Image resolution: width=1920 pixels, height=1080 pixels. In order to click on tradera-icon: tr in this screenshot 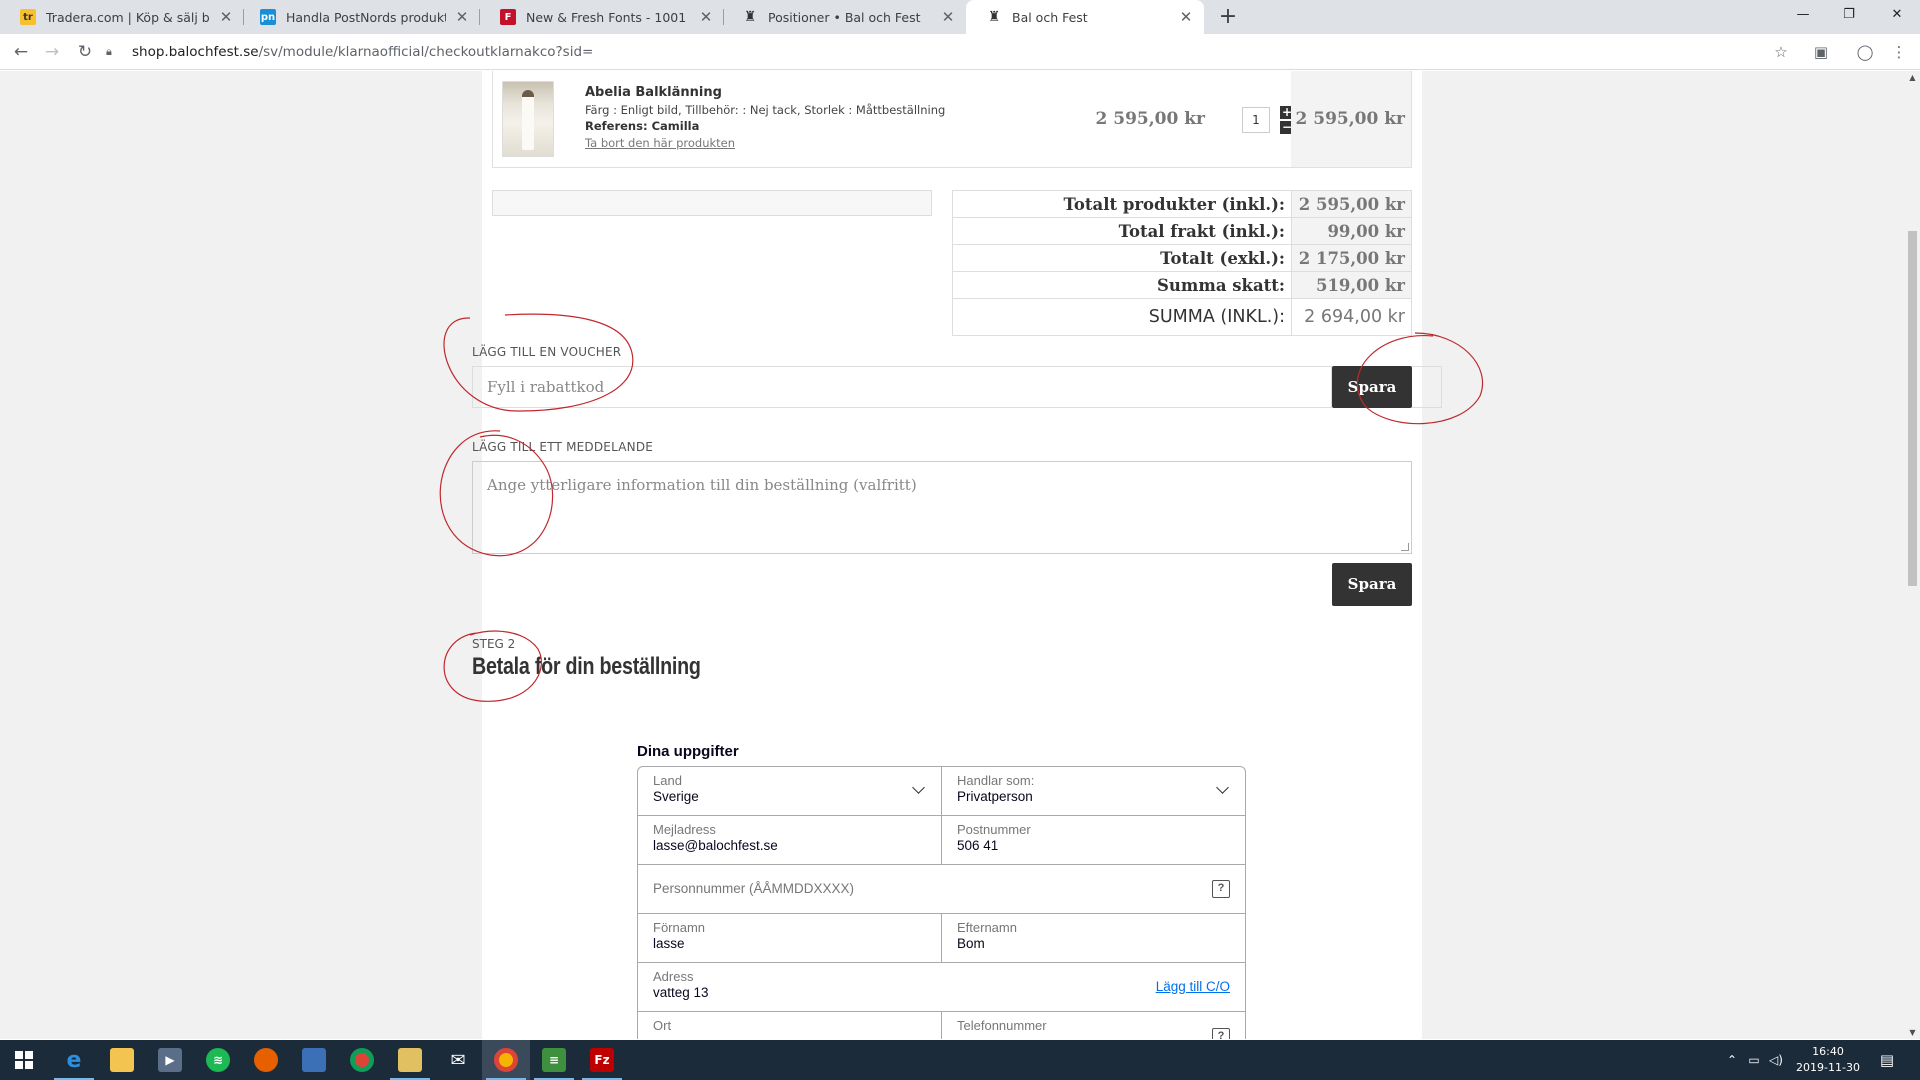, I will do `click(28, 17)`.